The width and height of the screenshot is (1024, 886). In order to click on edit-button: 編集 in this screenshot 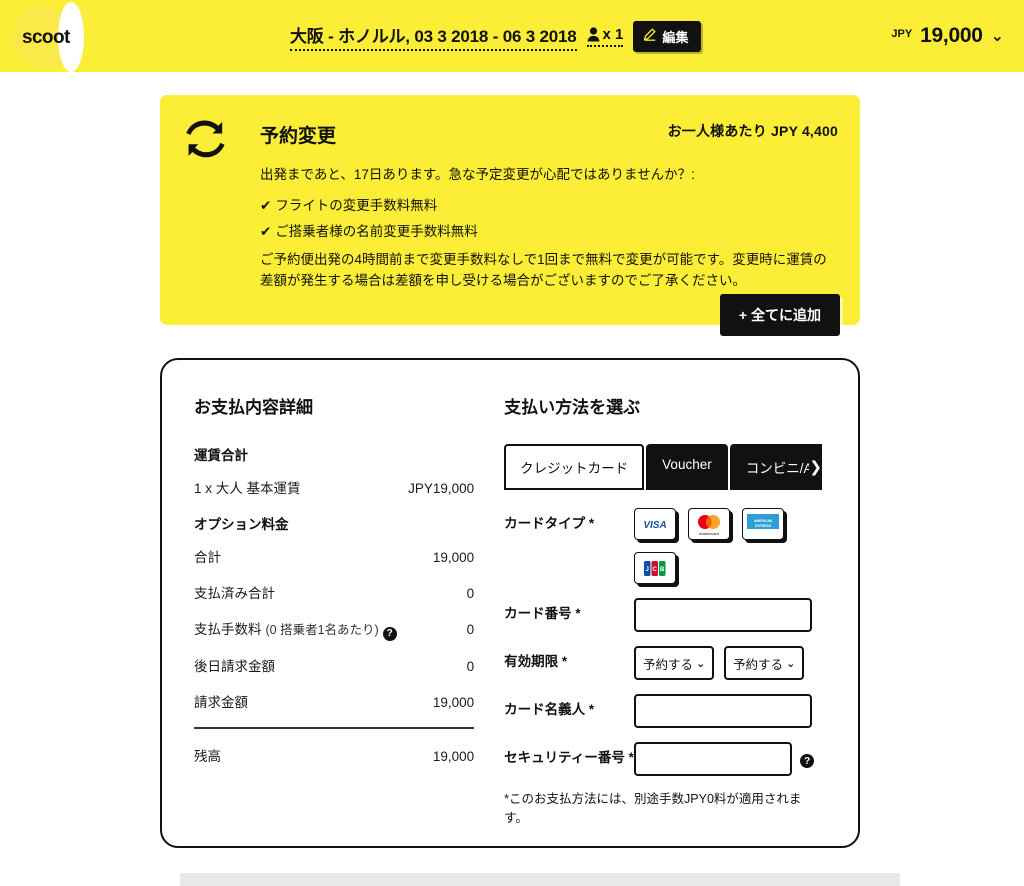, I will do `click(667, 36)`.